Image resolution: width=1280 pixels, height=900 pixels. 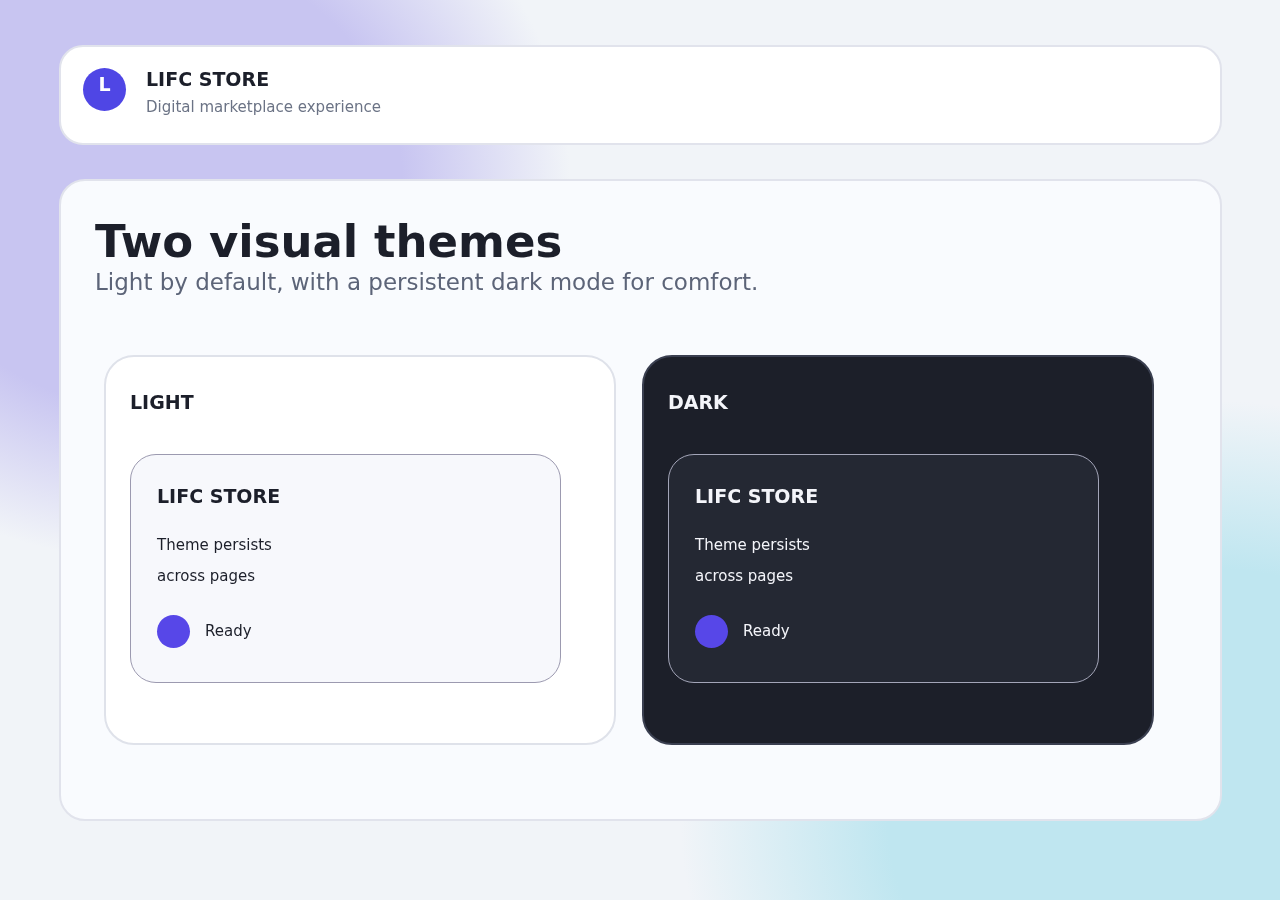 I want to click on theme-label: LIGHT, so click(x=162, y=401).